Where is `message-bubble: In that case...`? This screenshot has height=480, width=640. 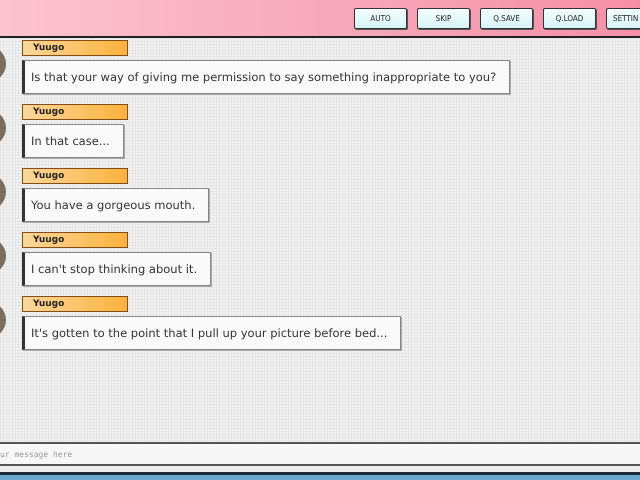
message-bubble: In that case... is located at coordinates (73, 141).